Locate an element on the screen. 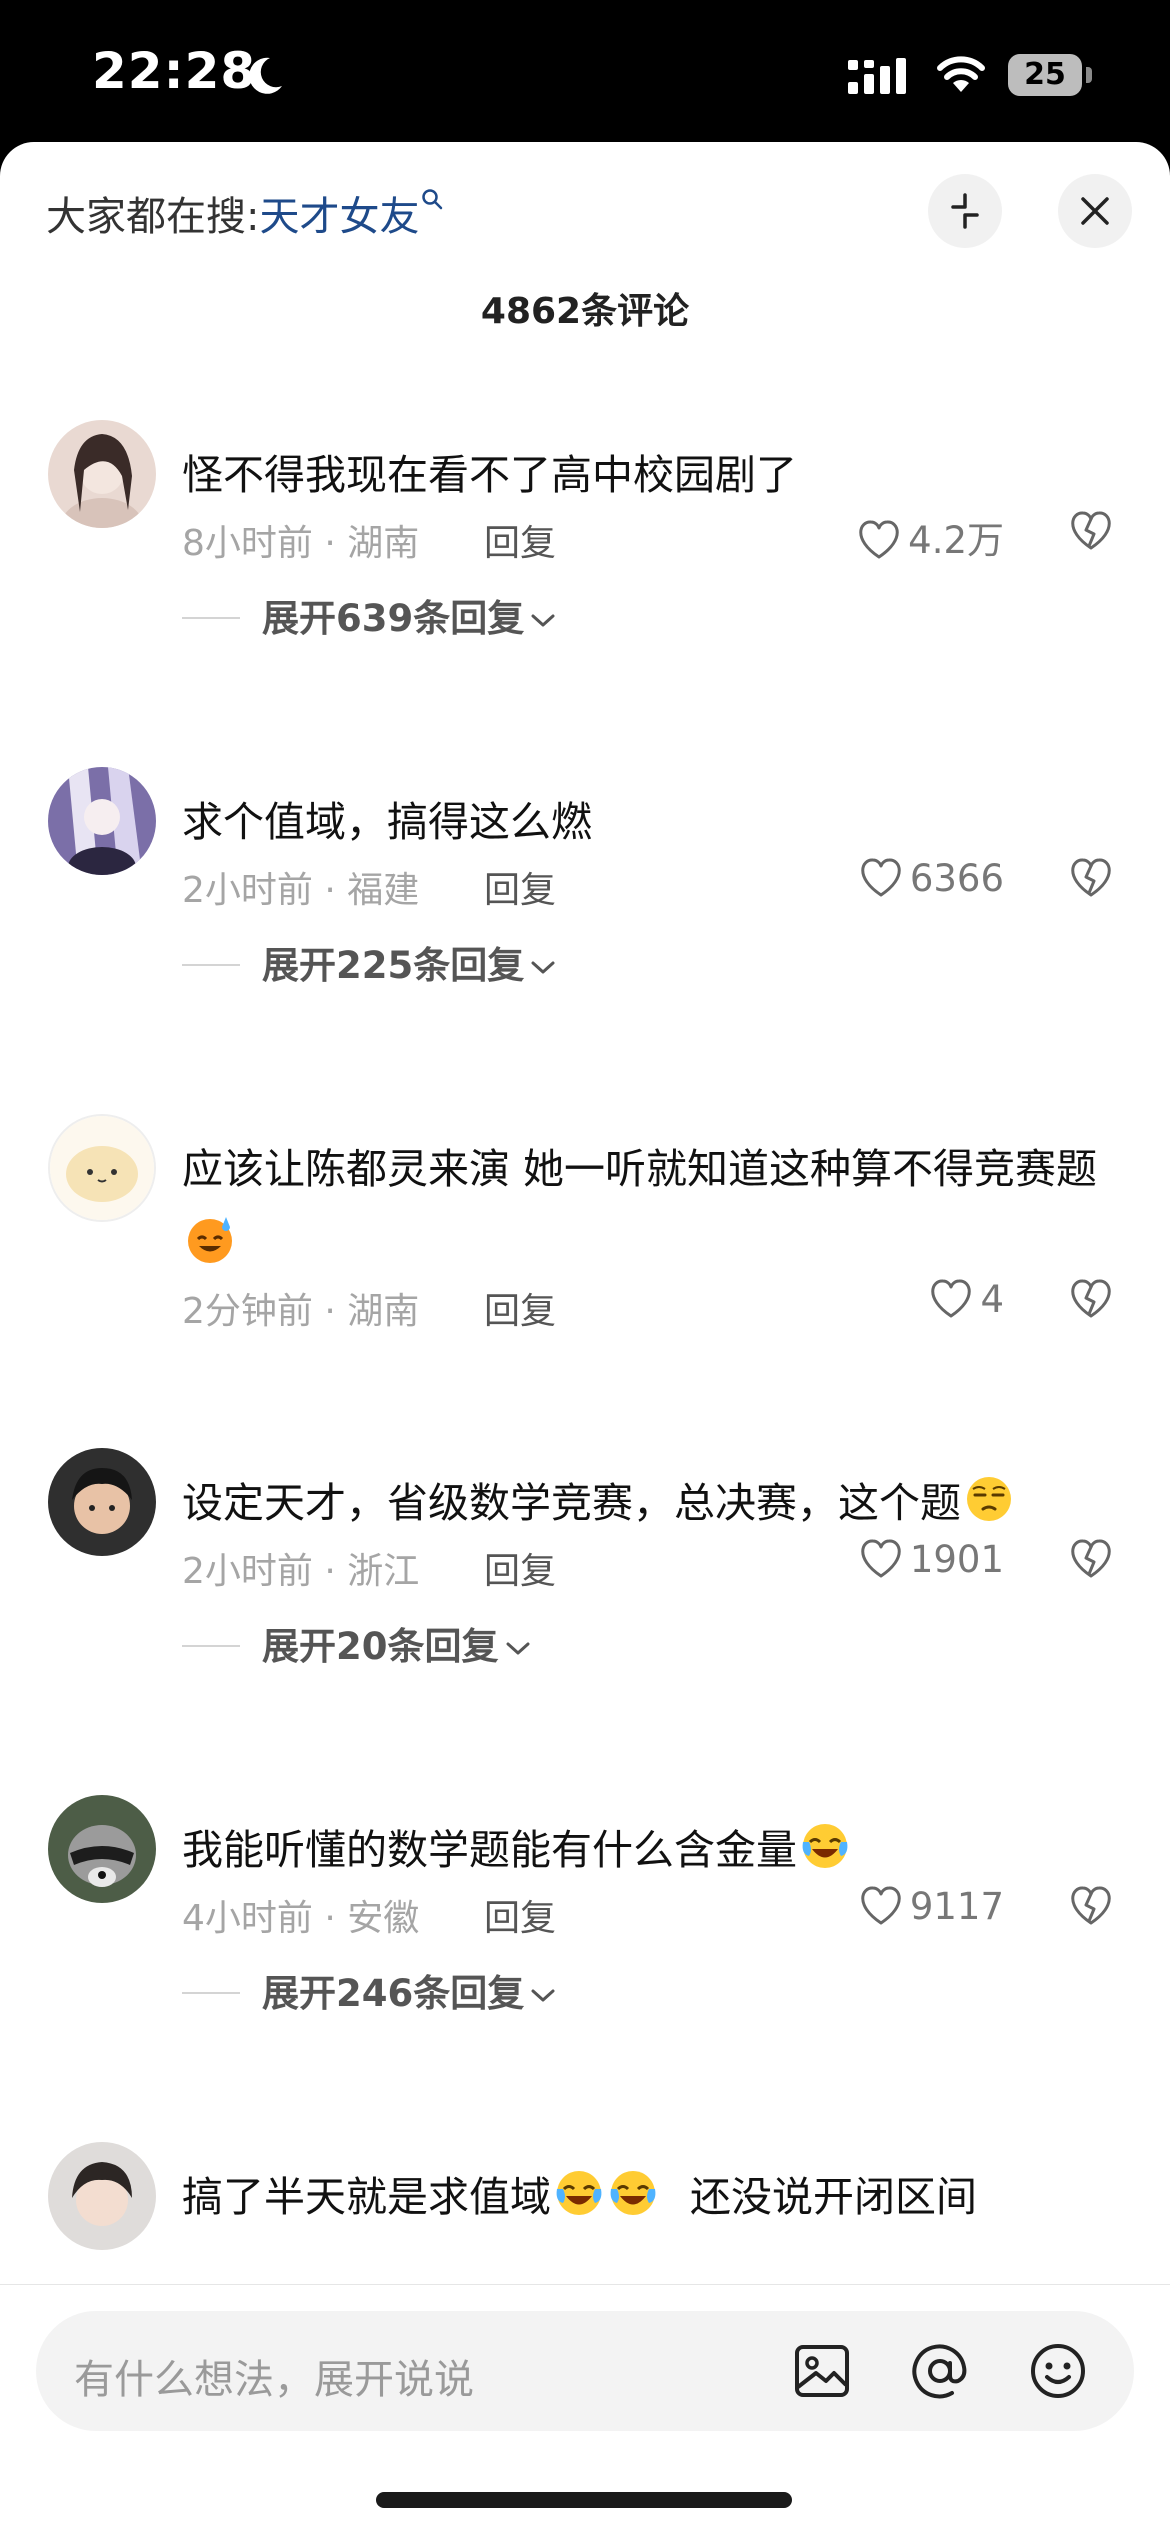 The height and width of the screenshot is (2532, 1170). close-button is located at coordinates (1095, 211).